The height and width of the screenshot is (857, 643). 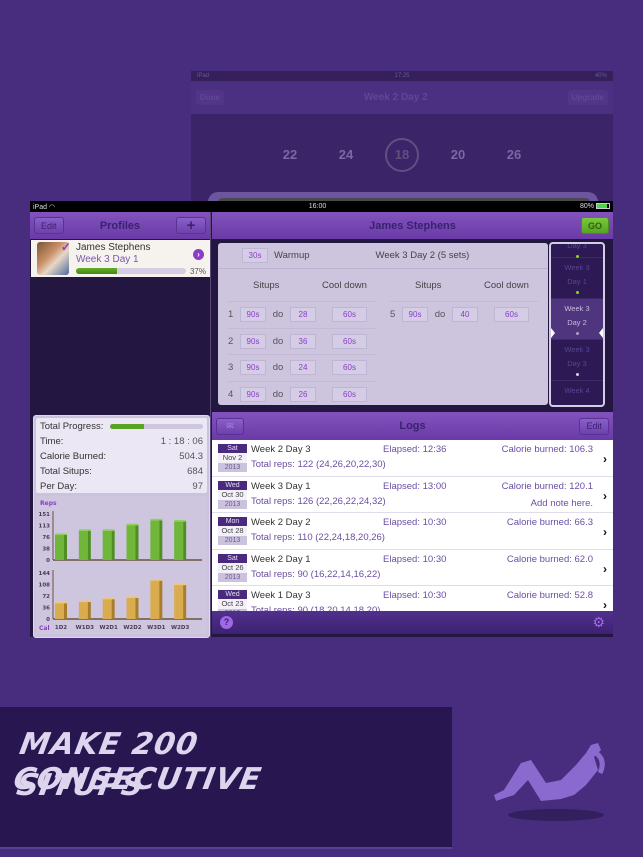 What do you see at coordinates (605, 568) in the screenshot?
I see `chevron-right-icon: ›` at bounding box center [605, 568].